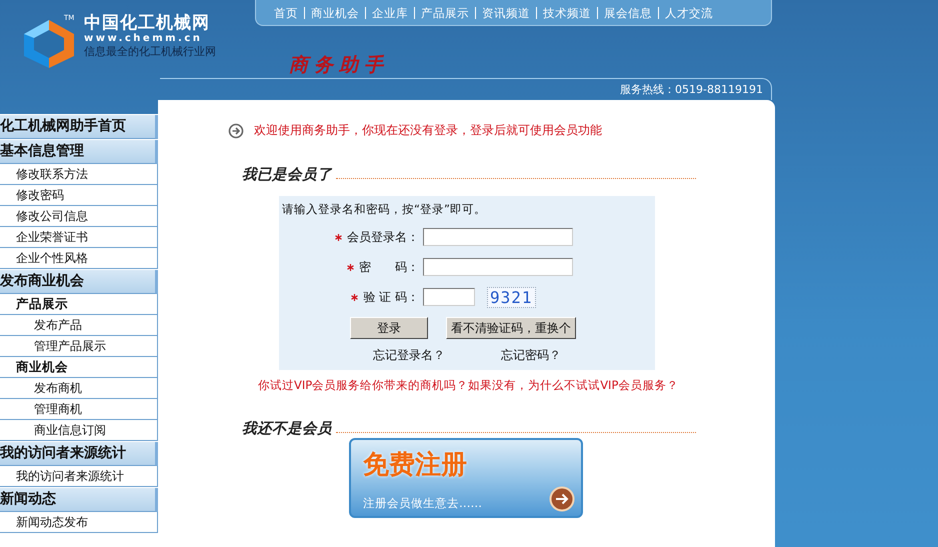 The height and width of the screenshot is (547, 938). What do you see at coordinates (49, 44) in the screenshot?
I see `cube-logo-icon` at bounding box center [49, 44].